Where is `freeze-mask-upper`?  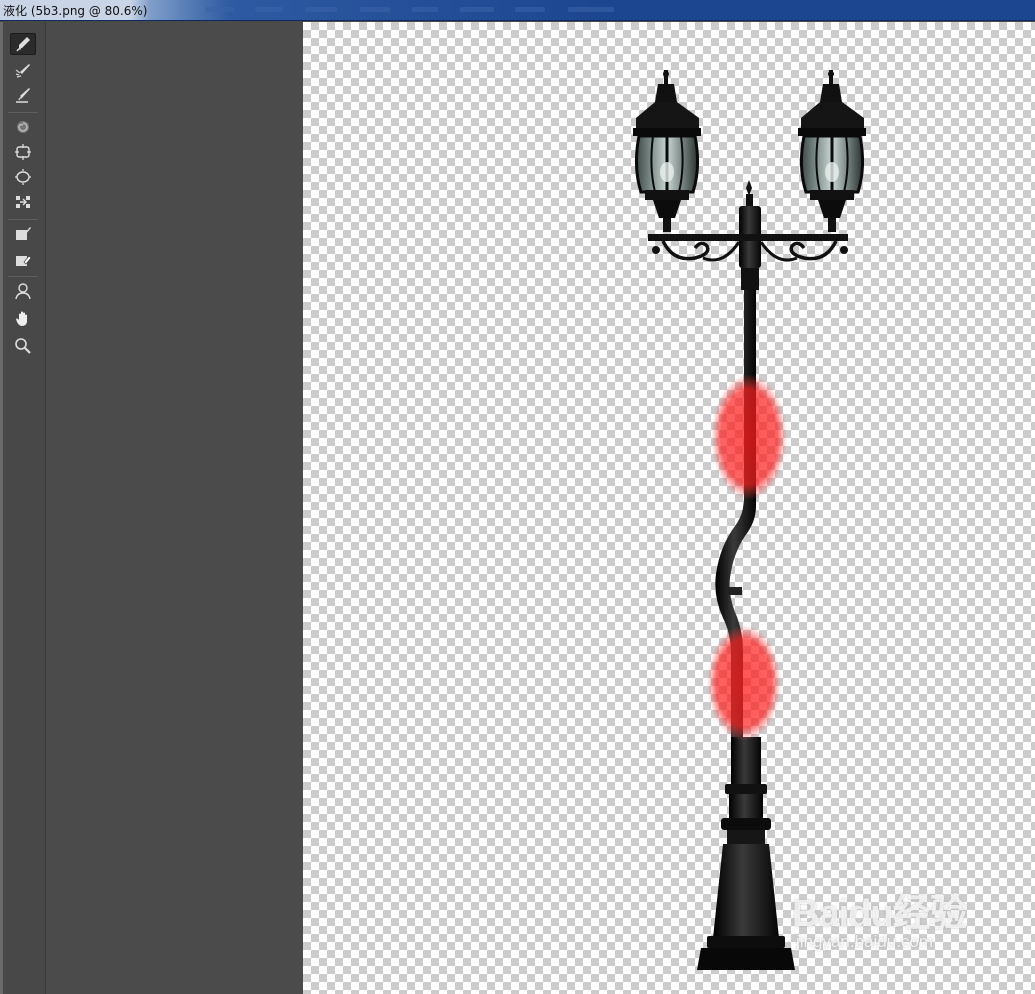 freeze-mask-upper is located at coordinates (749, 437).